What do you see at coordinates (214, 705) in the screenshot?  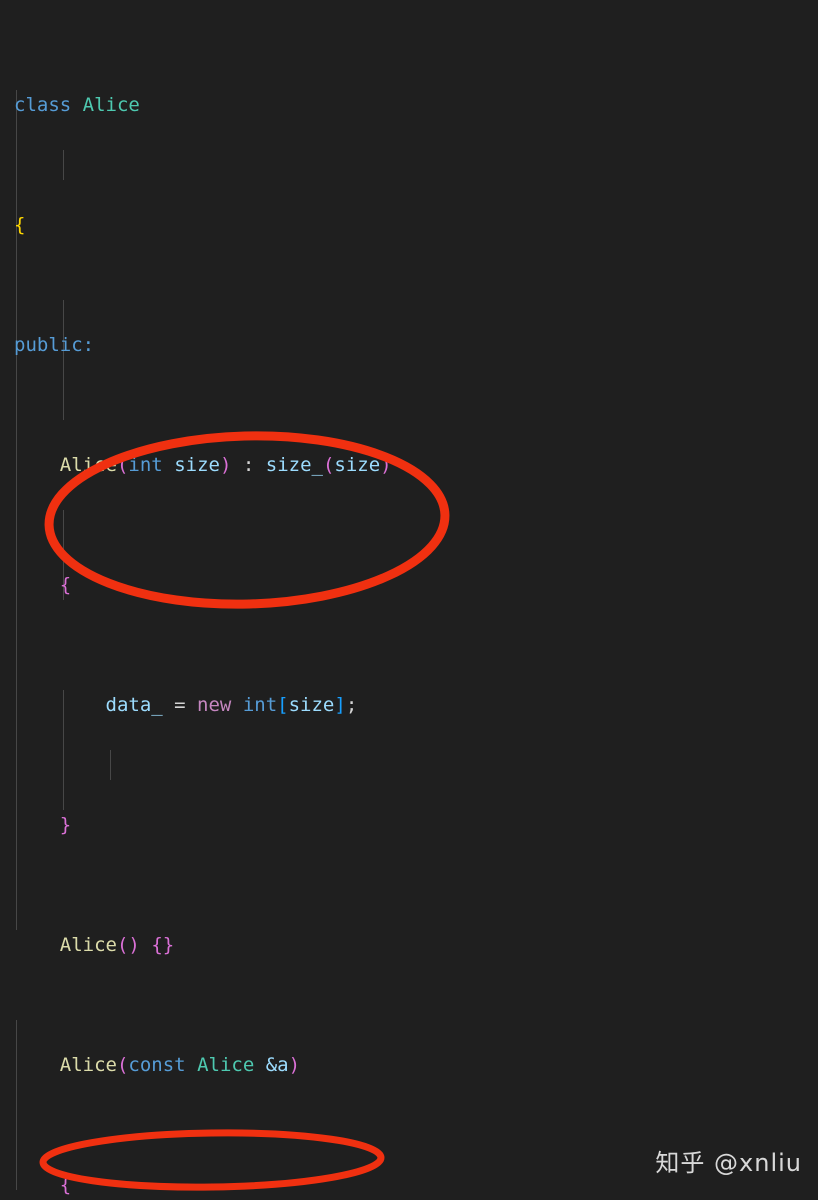 I see `token-keyword-new: new` at bounding box center [214, 705].